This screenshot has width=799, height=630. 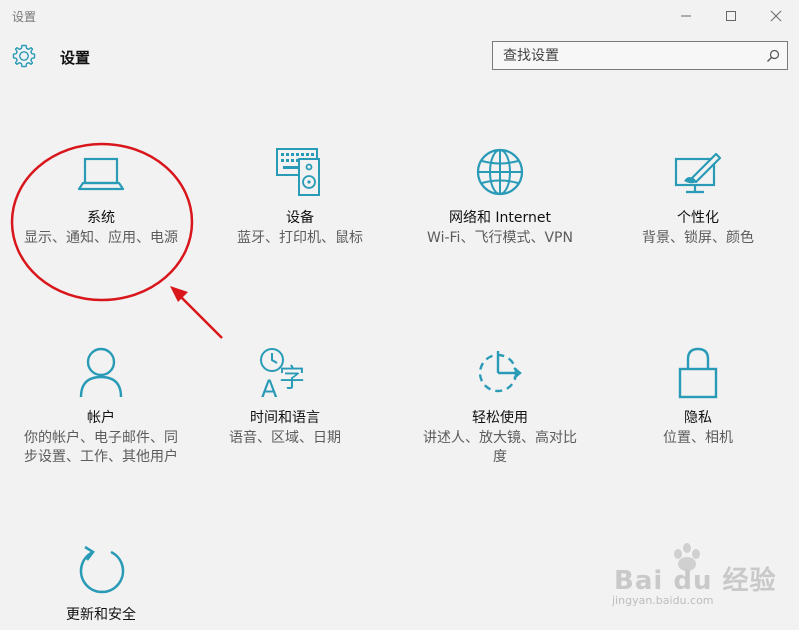 I want to click on globe-icon, so click(x=500, y=172).